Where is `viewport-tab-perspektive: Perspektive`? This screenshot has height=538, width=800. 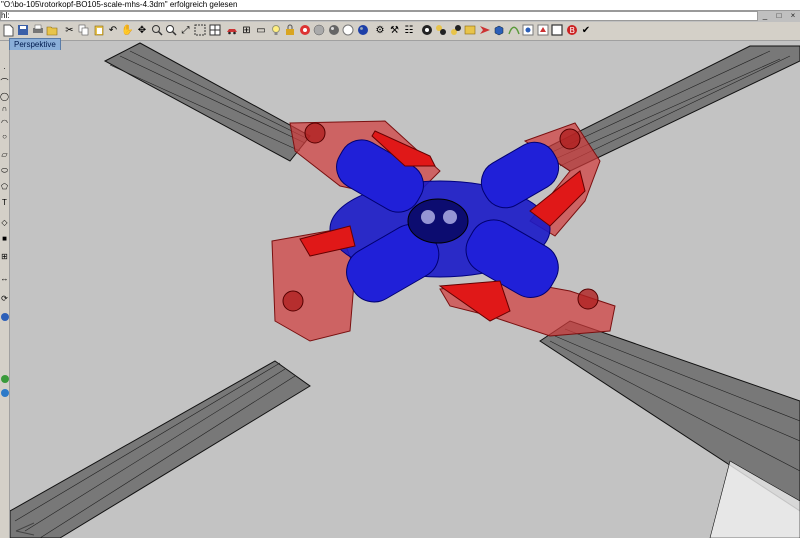 viewport-tab-perspektive: Perspektive is located at coordinates (35, 44).